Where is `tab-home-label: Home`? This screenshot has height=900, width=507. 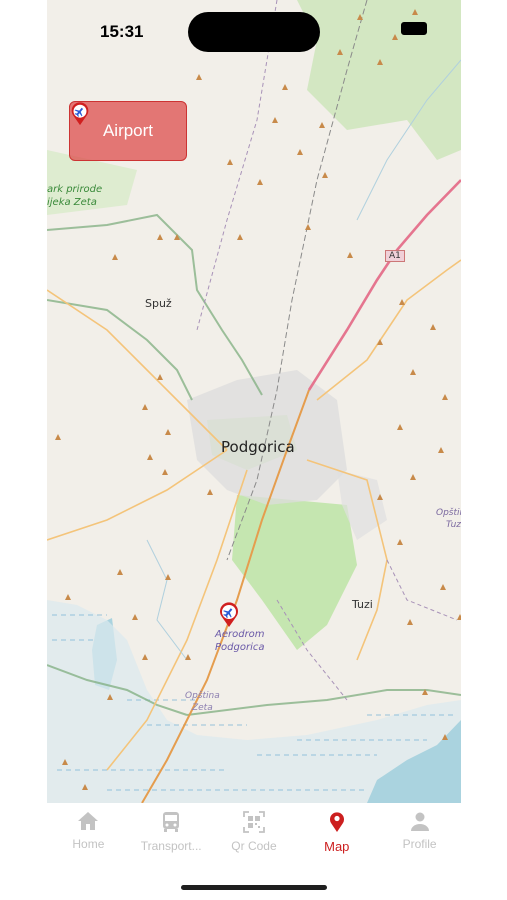
tab-home-label: Home is located at coordinates (88, 844).